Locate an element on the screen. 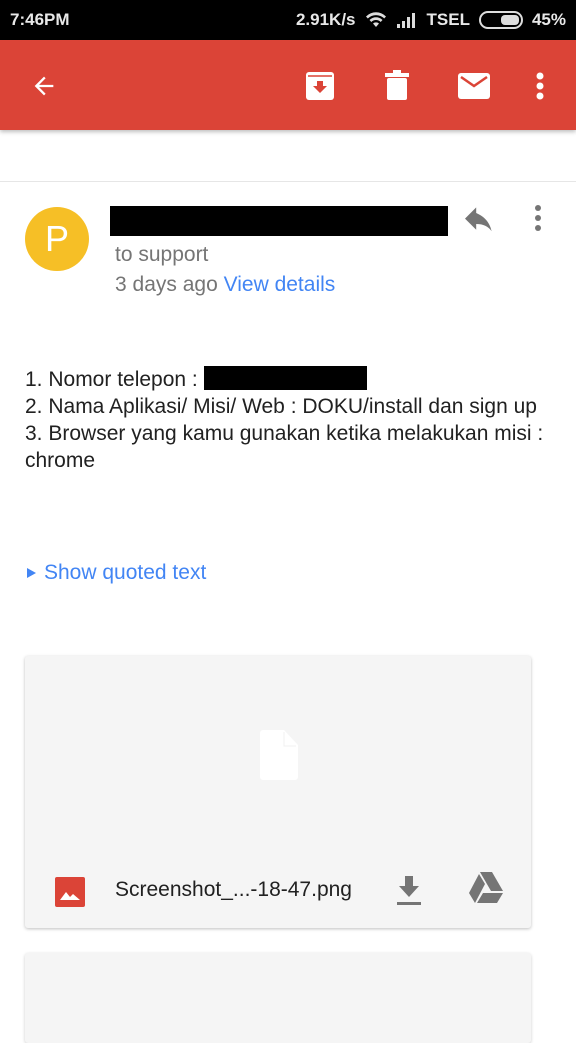  sender-avatar: P is located at coordinates (57, 239).